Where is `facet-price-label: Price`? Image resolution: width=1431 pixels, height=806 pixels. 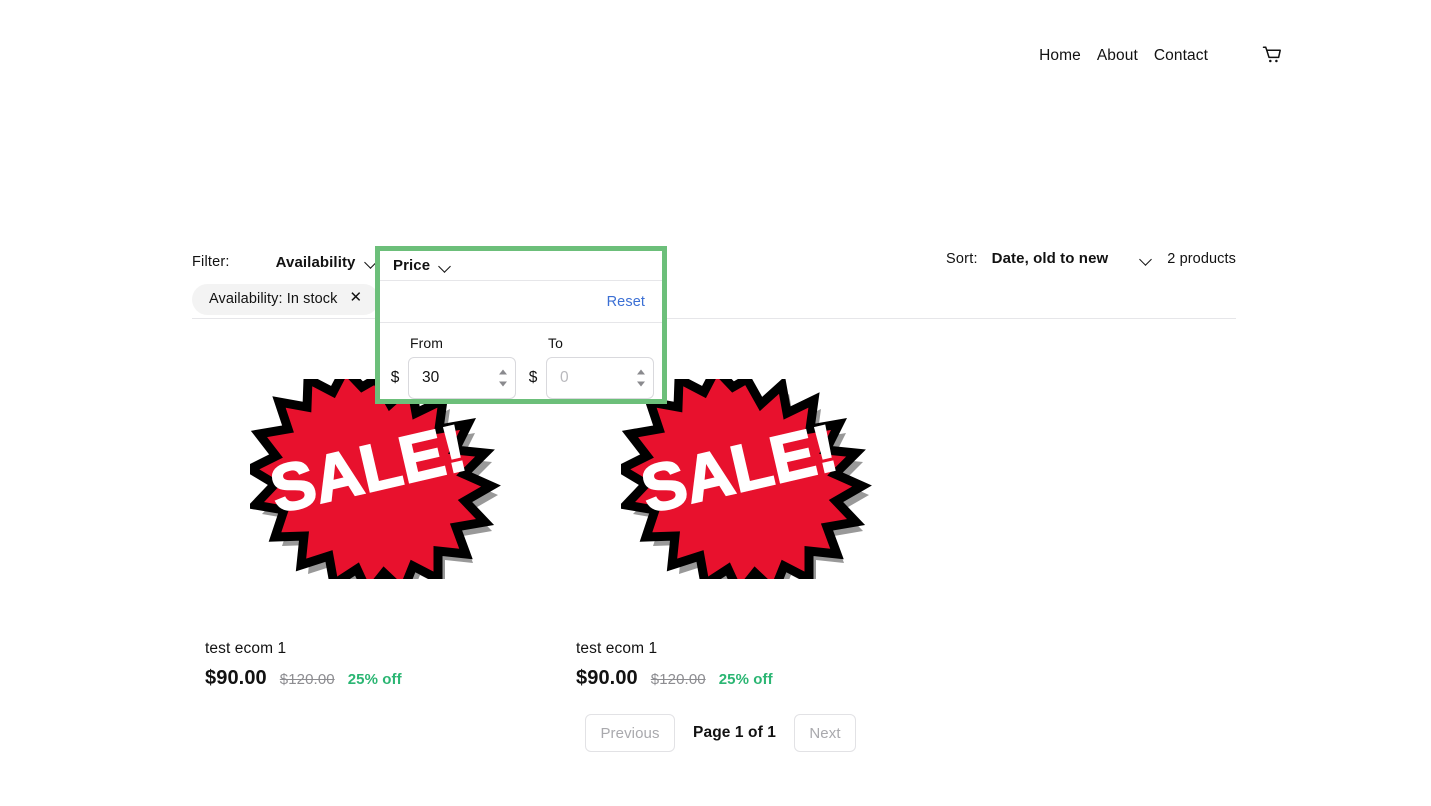 facet-price-label: Price is located at coordinates (412, 266).